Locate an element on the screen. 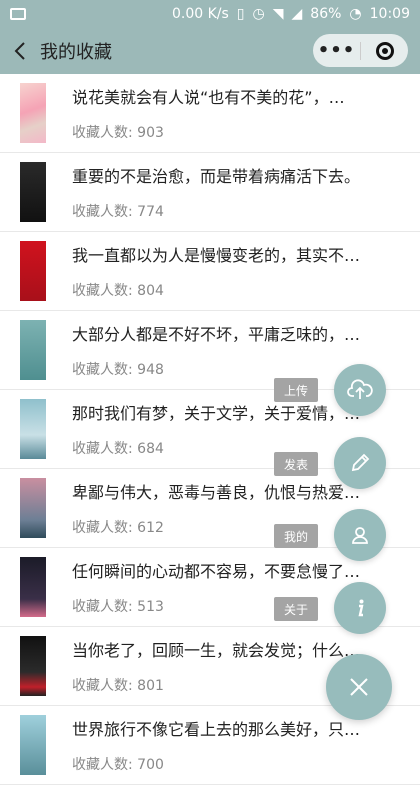 This screenshot has width=420, height=785. about-button is located at coordinates (360, 608).